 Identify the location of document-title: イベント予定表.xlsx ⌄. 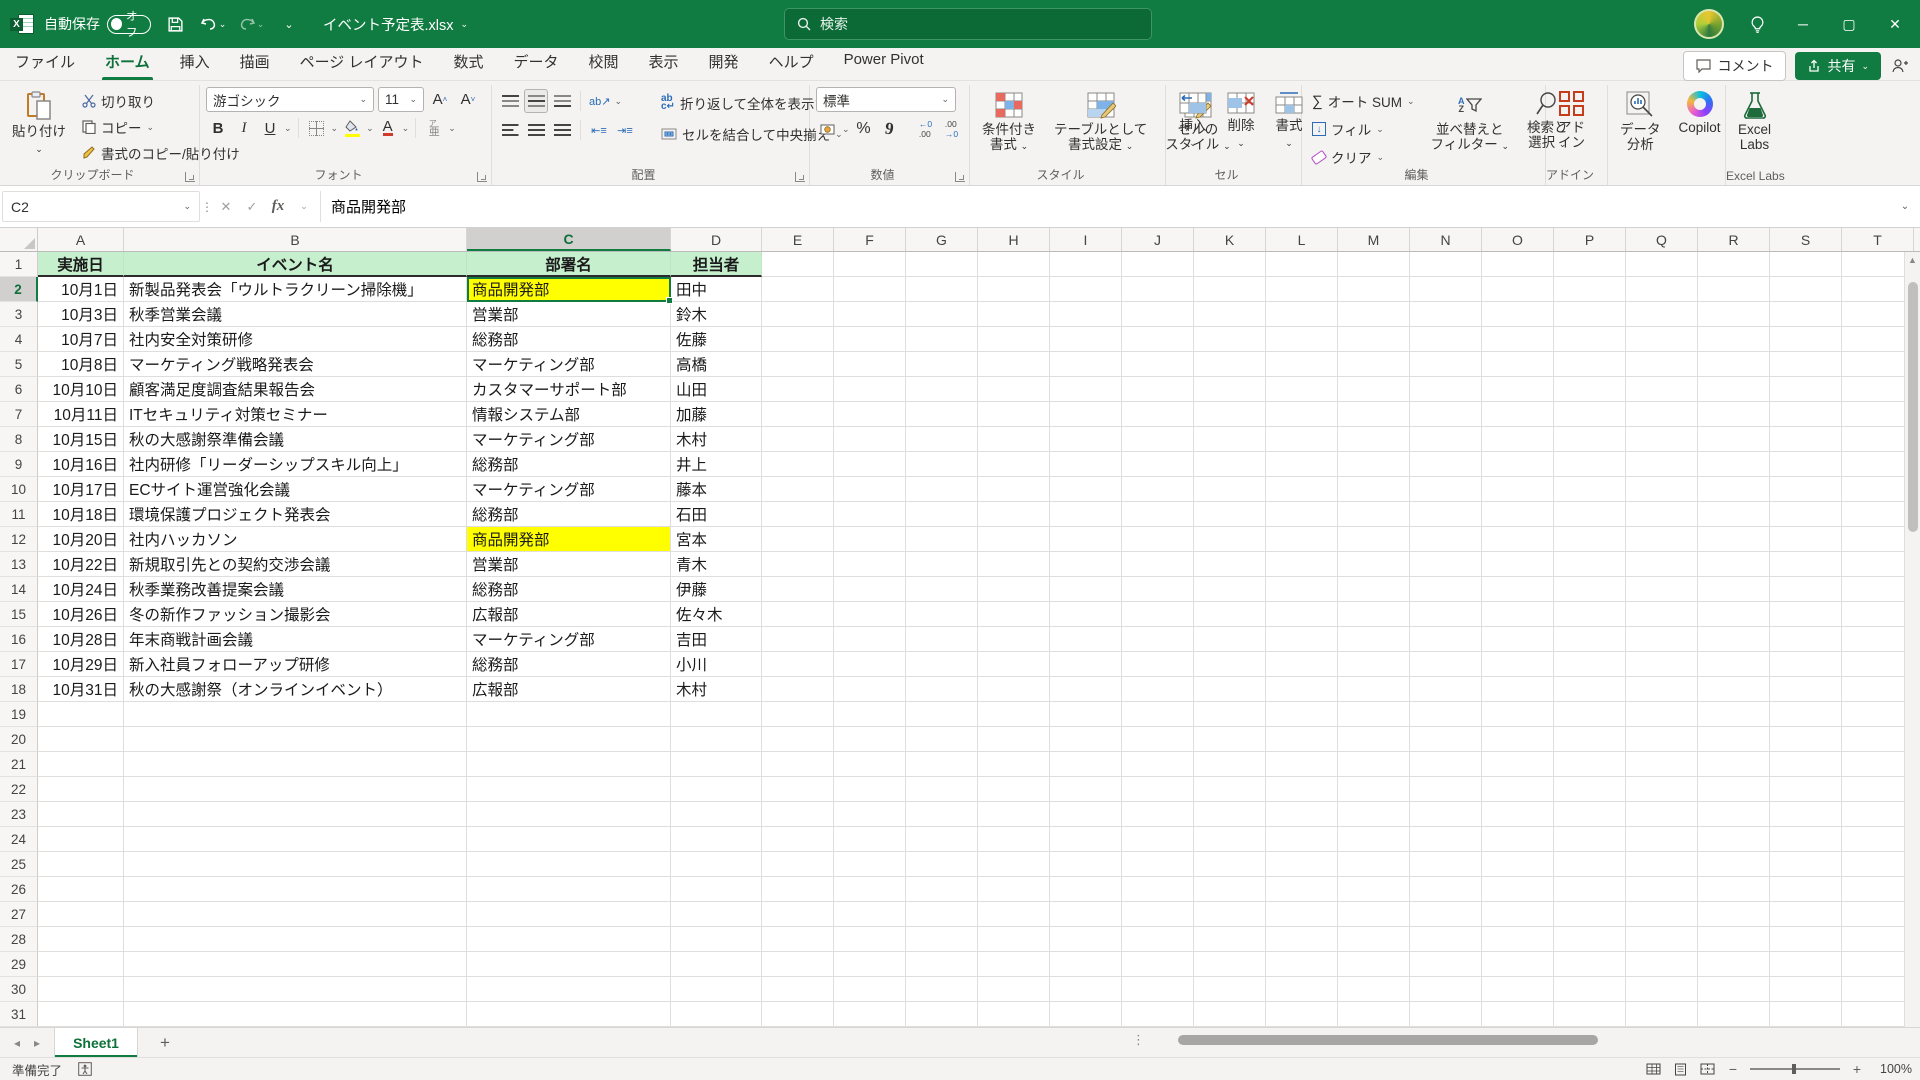
(395, 24).